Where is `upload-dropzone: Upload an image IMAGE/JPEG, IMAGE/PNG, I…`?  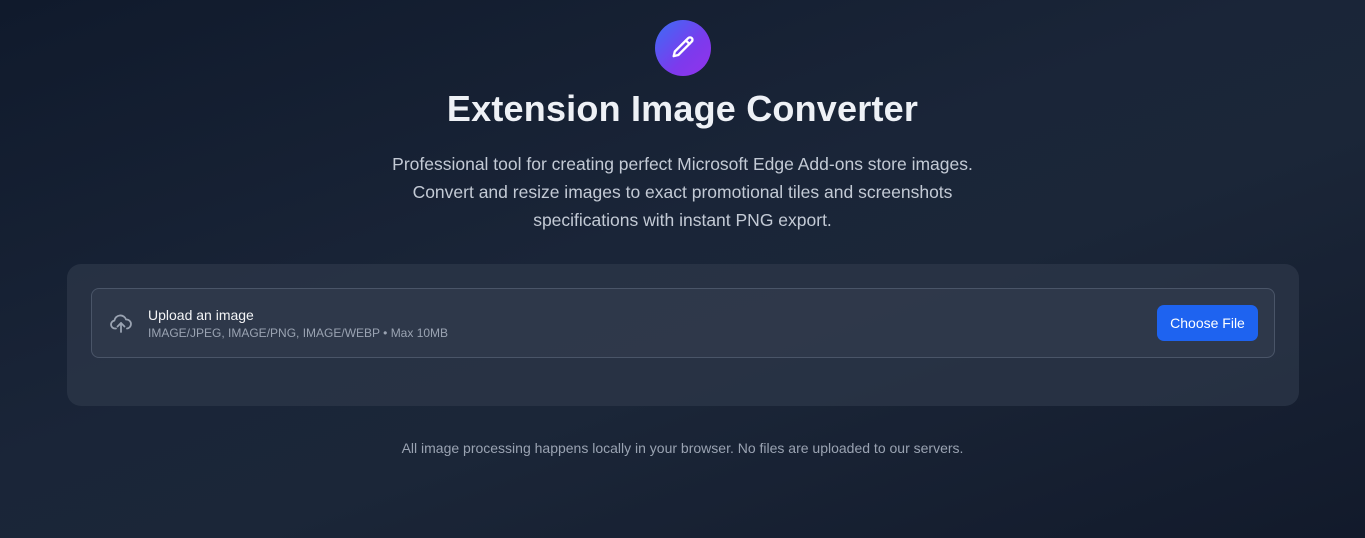 upload-dropzone: Upload an image IMAGE/JPEG, IMAGE/PNG, I… is located at coordinates (683, 323).